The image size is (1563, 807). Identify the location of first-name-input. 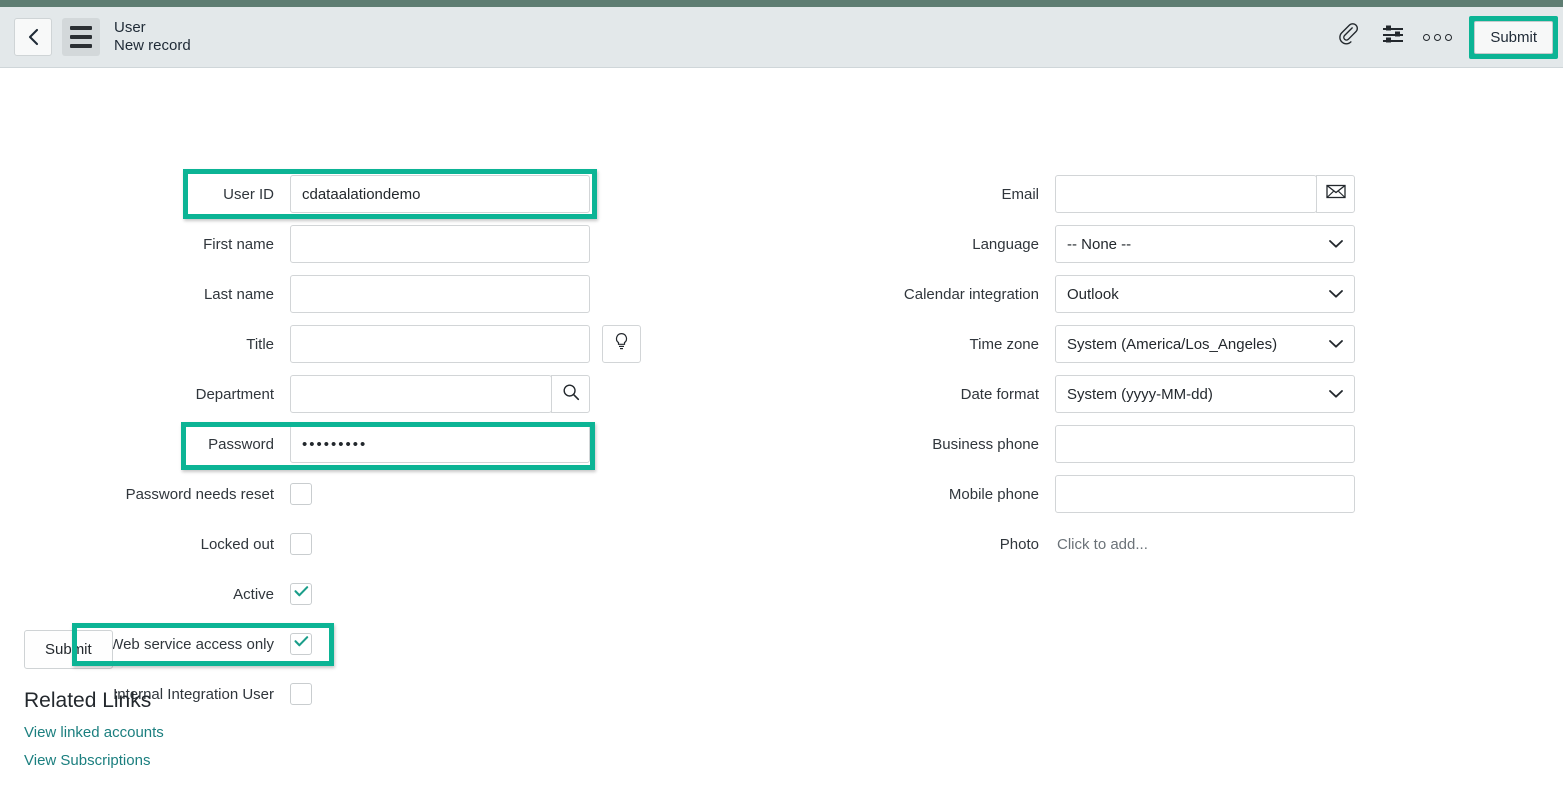
(440, 244).